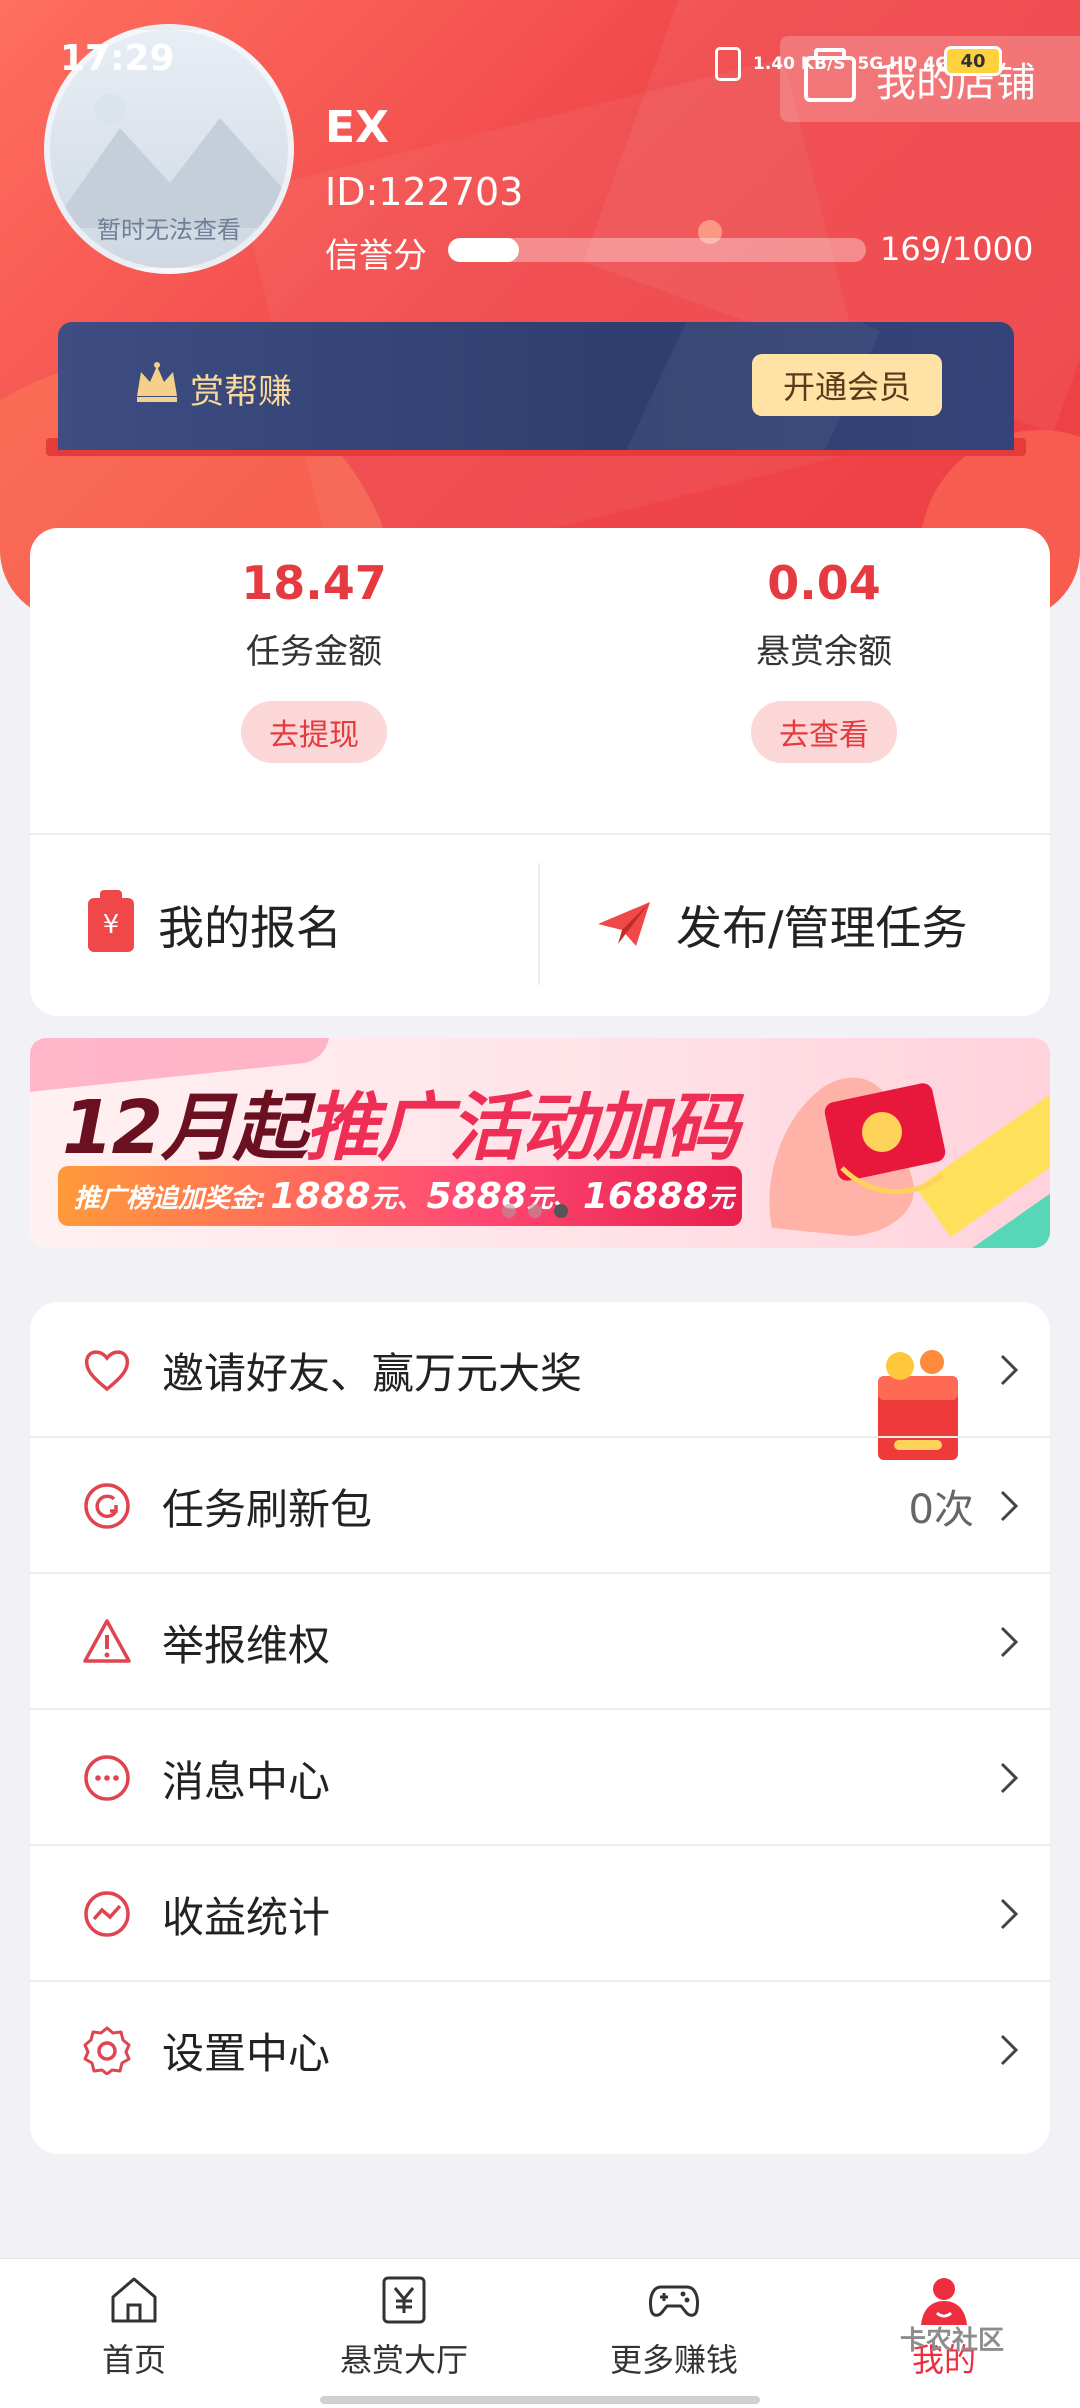 The height and width of the screenshot is (2408, 1080). Describe the element at coordinates (157, 382) in the screenshot. I see `crown-icon` at that location.